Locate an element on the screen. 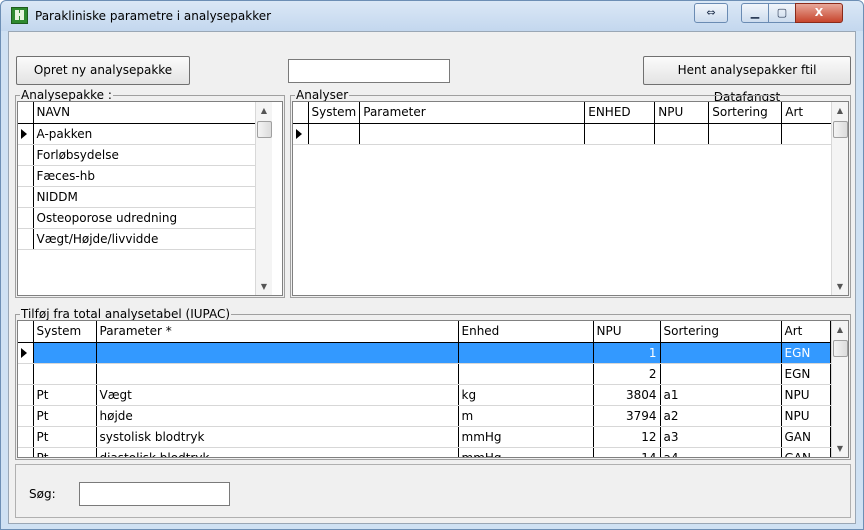  package-row: Osteoporose udredning is located at coordinates (137, 218).